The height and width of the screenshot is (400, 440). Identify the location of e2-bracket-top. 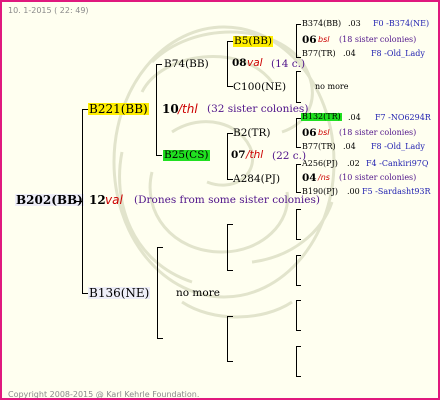
(298, 255).